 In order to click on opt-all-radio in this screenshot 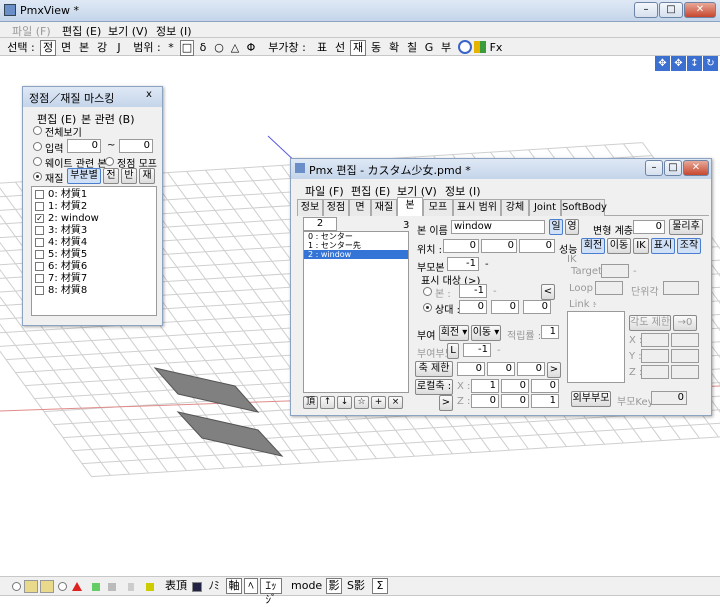, I will do `click(37, 130)`.